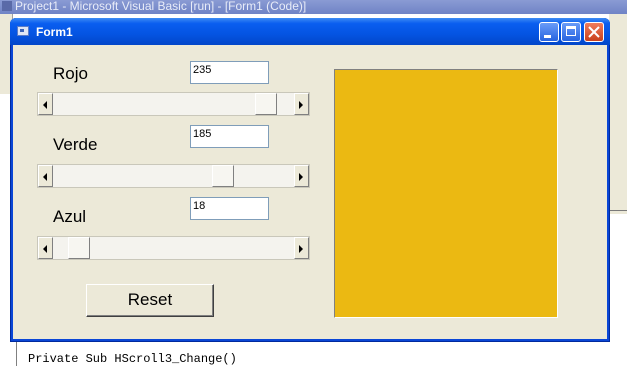 This screenshot has height=366, width=627. Describe the element at coordinates (173, 176) in the screenshot. I see `green-scrollbar` at that location.